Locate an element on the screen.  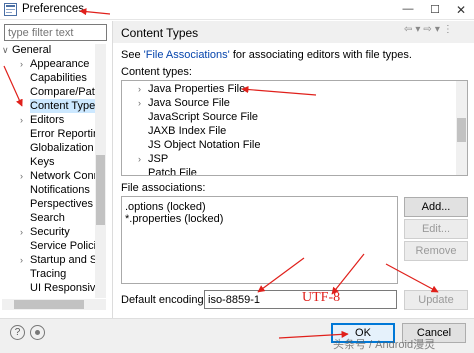
view-menu-icon: ⋮ is located at coordinates (449, 29).